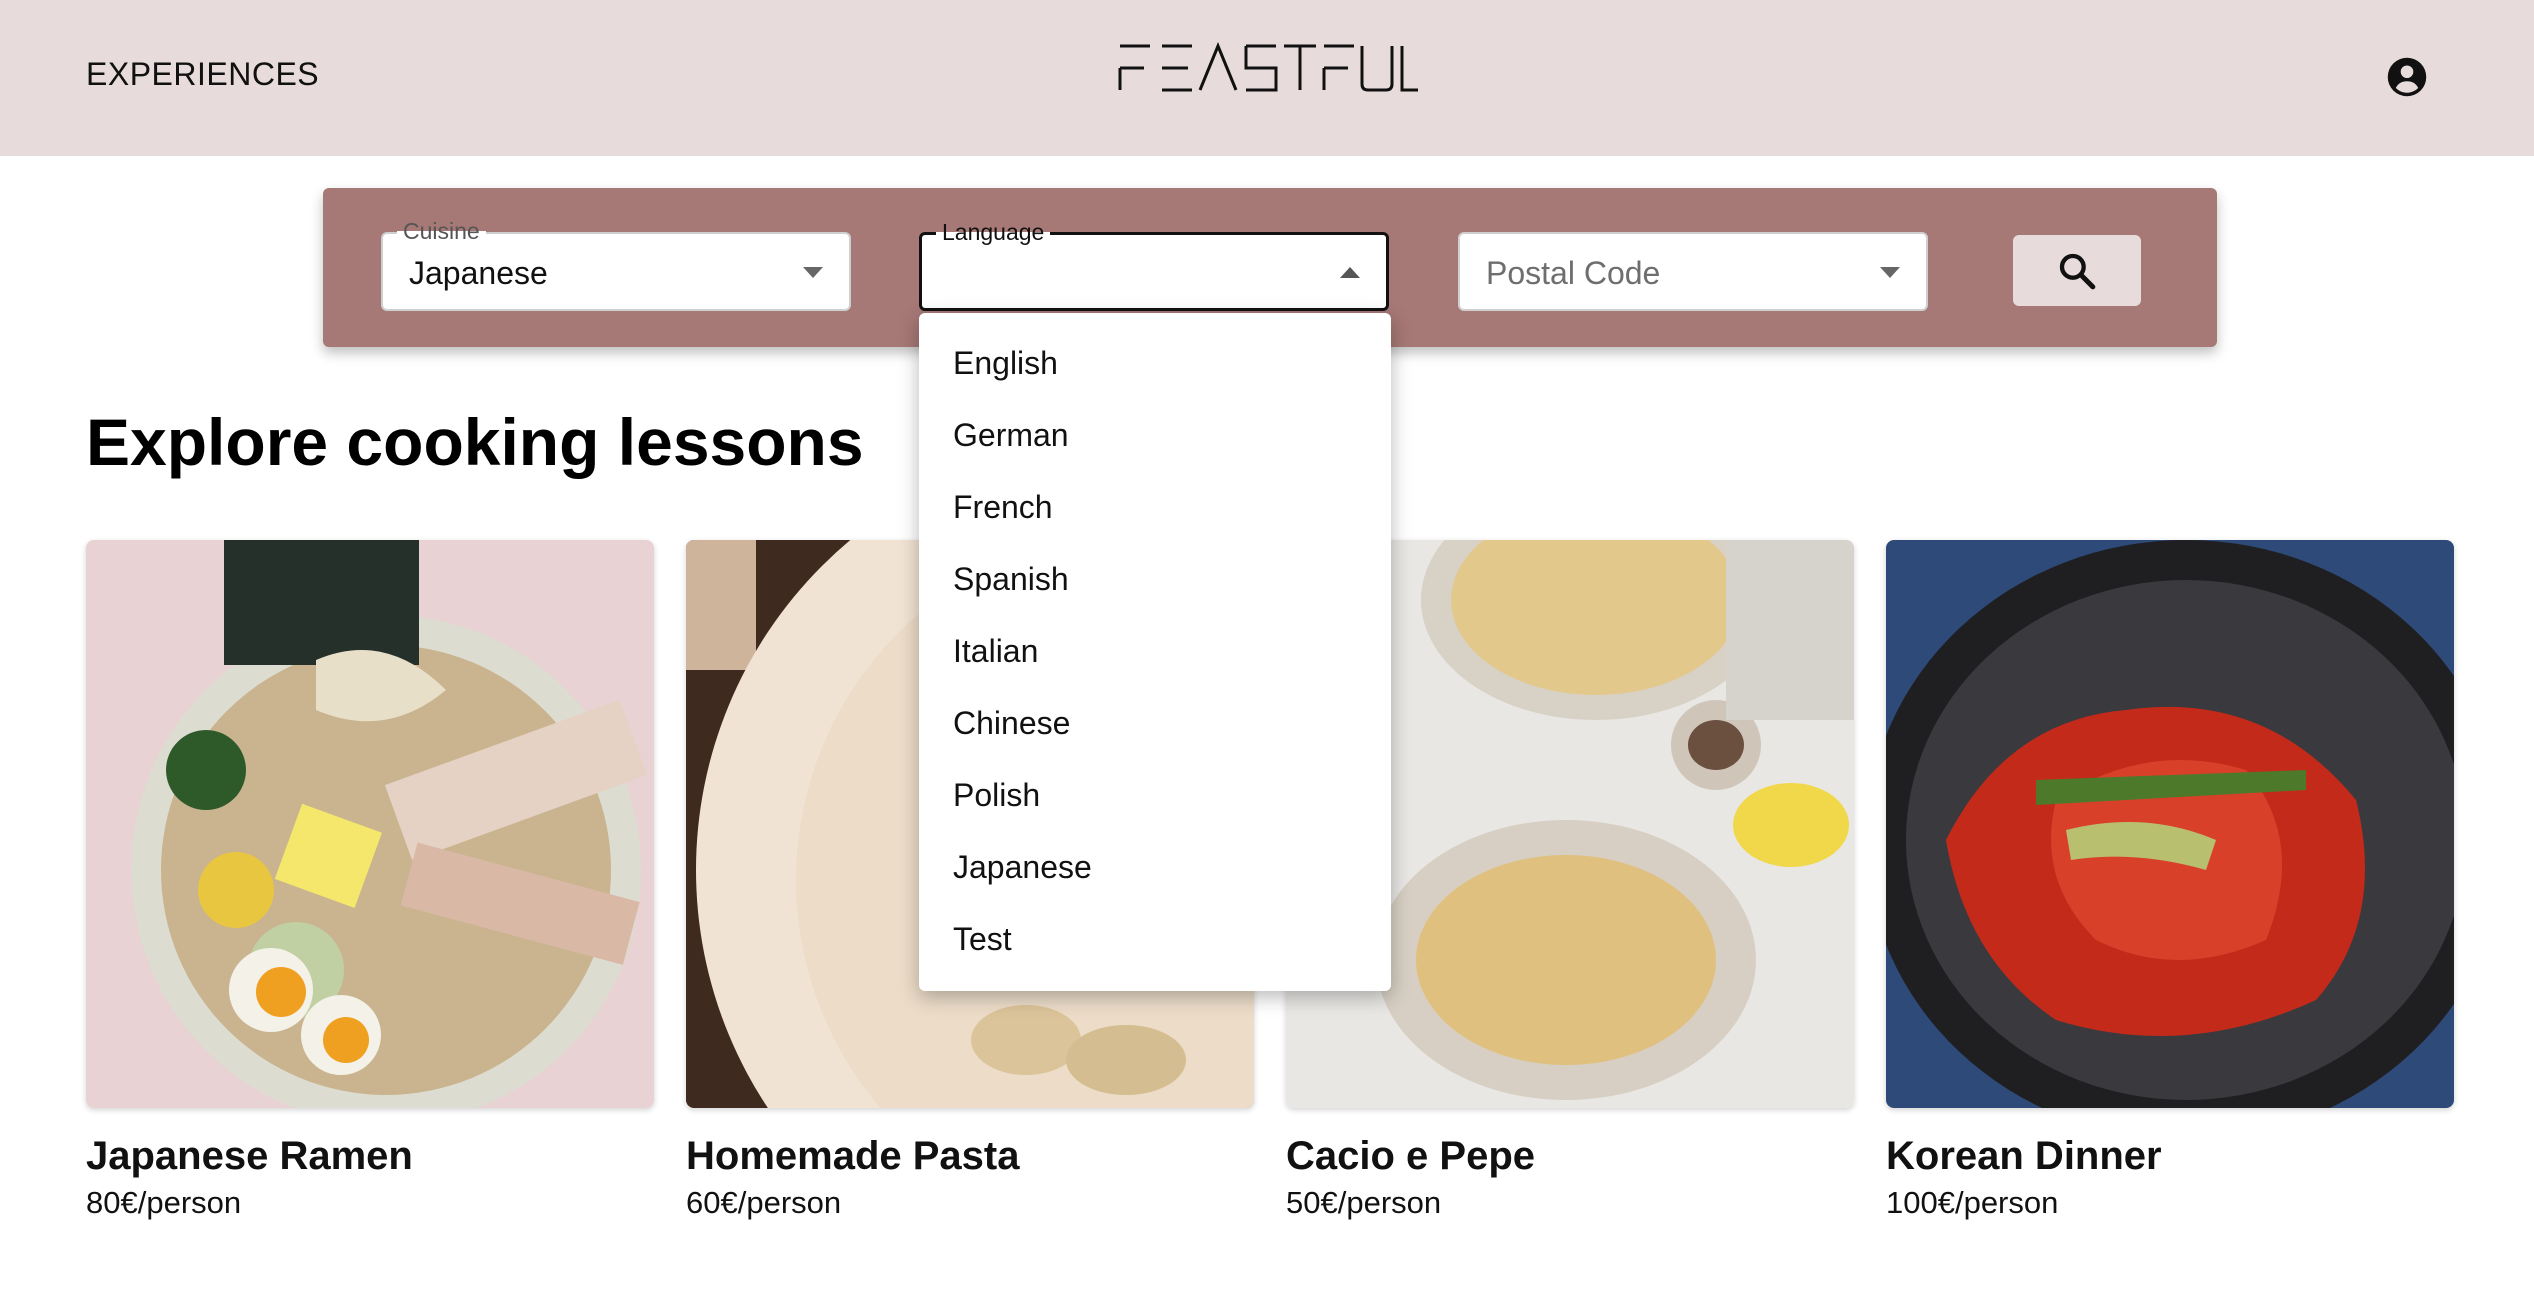  Describe the element at coordinates (249, 1156) in the screenshot. I see `card-title: Japanese Ramen` at that location.